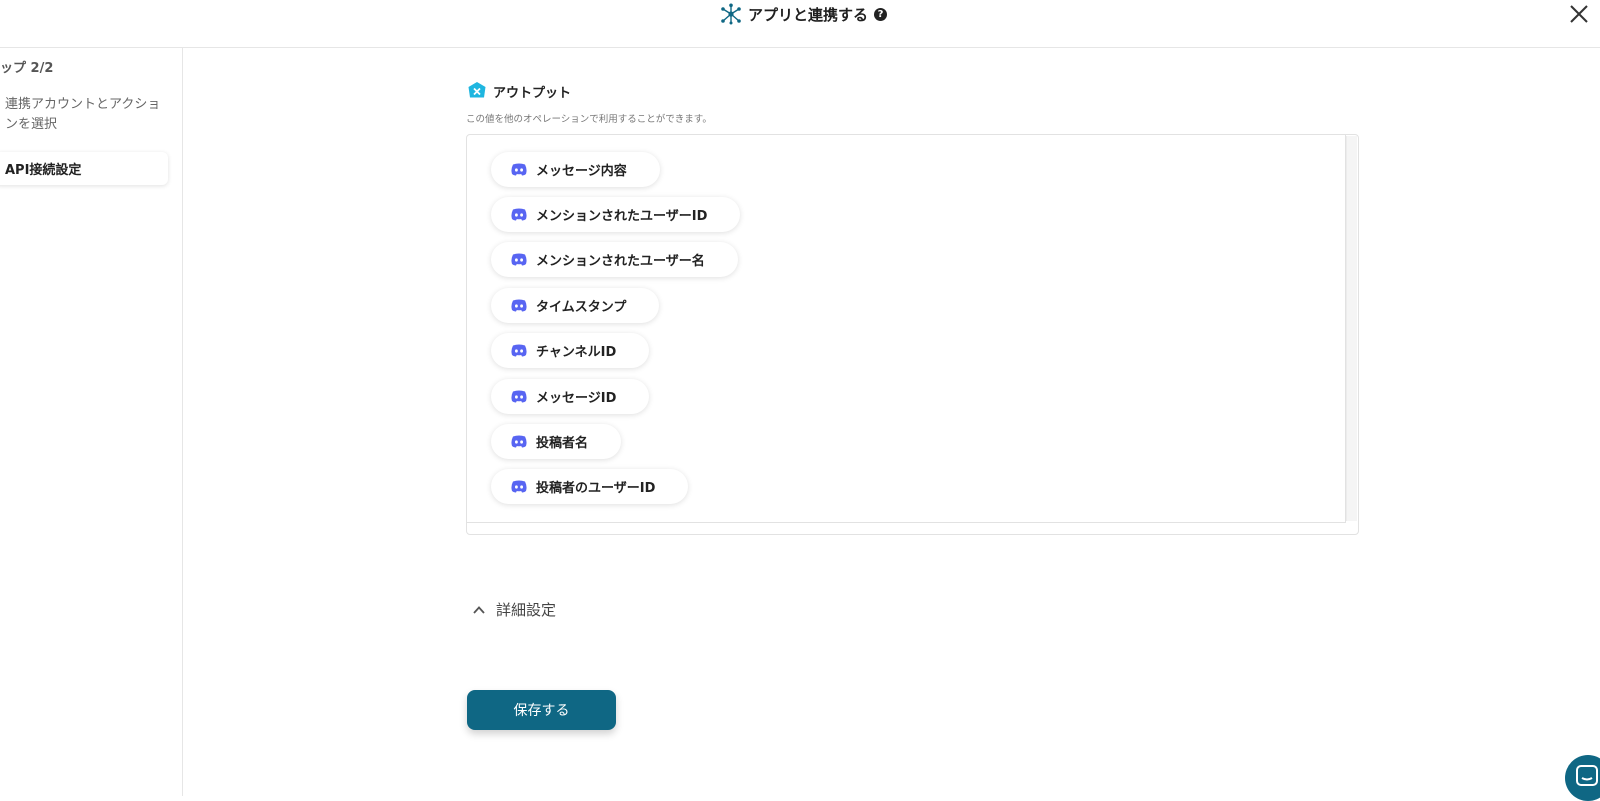  I want to click on output-chip-timestamp: タイムスタンプ, so click(575, 305).